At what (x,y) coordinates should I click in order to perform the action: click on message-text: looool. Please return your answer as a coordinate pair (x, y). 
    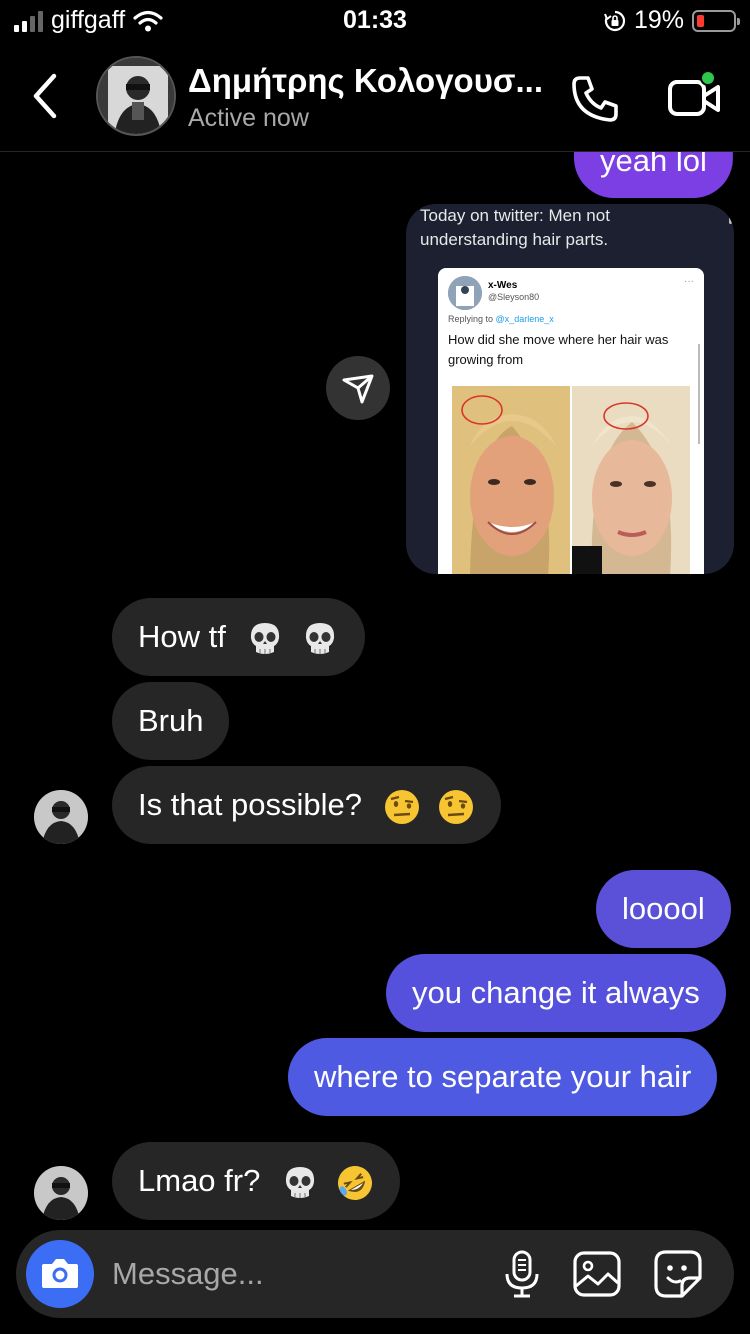
    Looking at the image, I should click on (663, 908).